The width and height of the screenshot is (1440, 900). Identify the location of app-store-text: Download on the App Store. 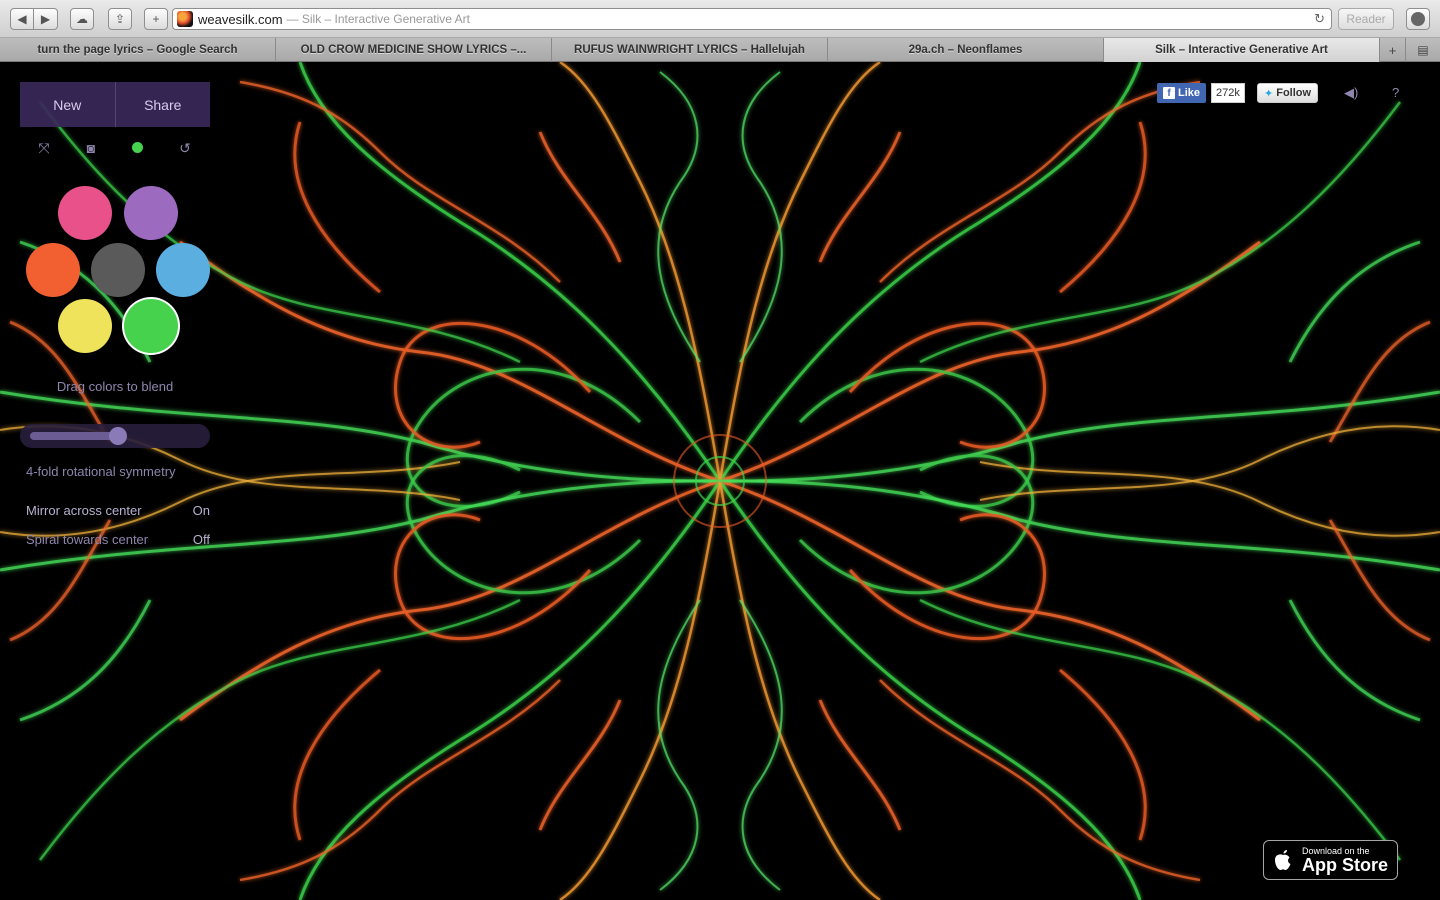
(1345, 860).